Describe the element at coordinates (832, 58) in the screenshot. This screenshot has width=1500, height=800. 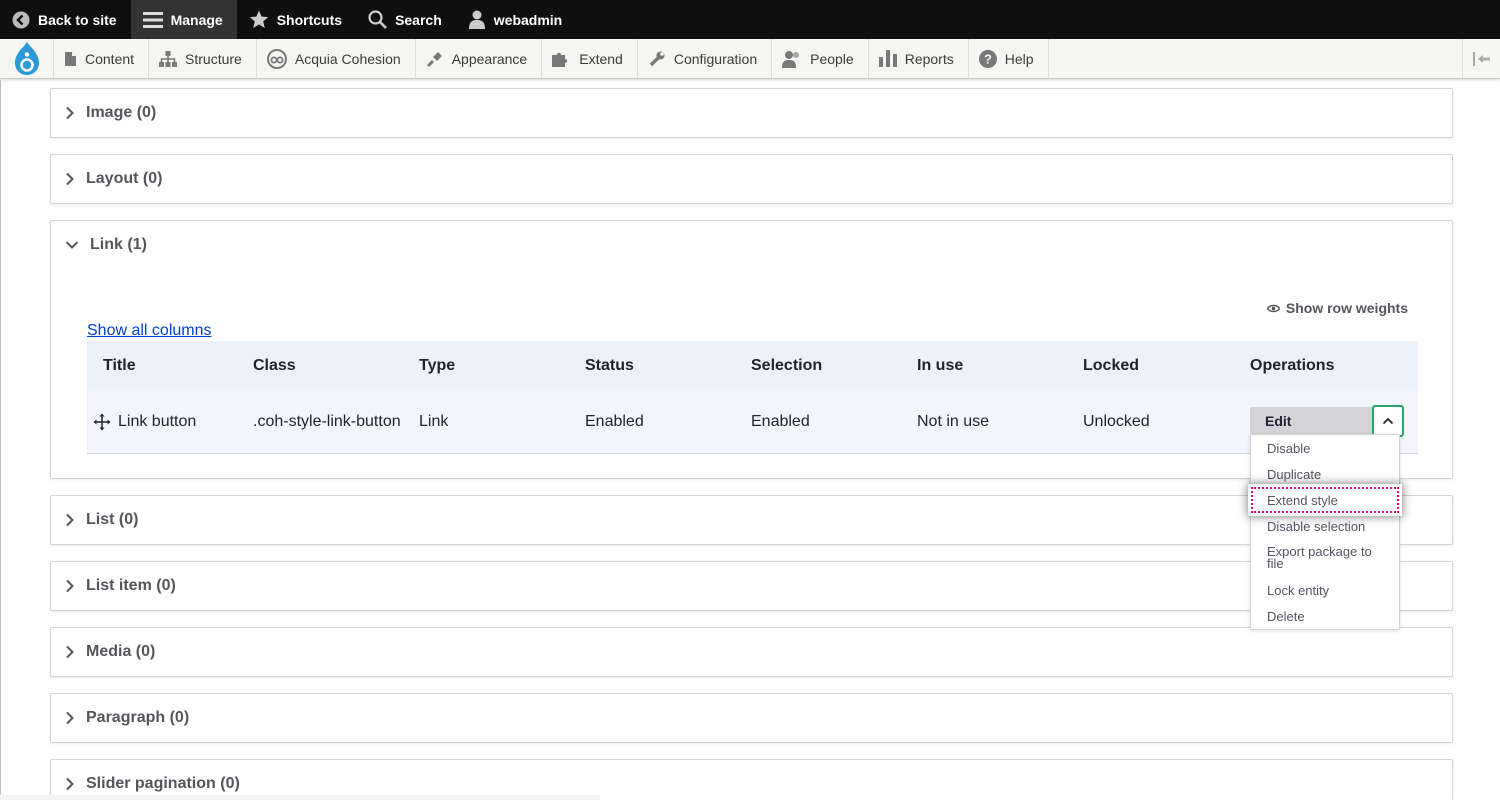
I see `tray-item-label: People` at that location.